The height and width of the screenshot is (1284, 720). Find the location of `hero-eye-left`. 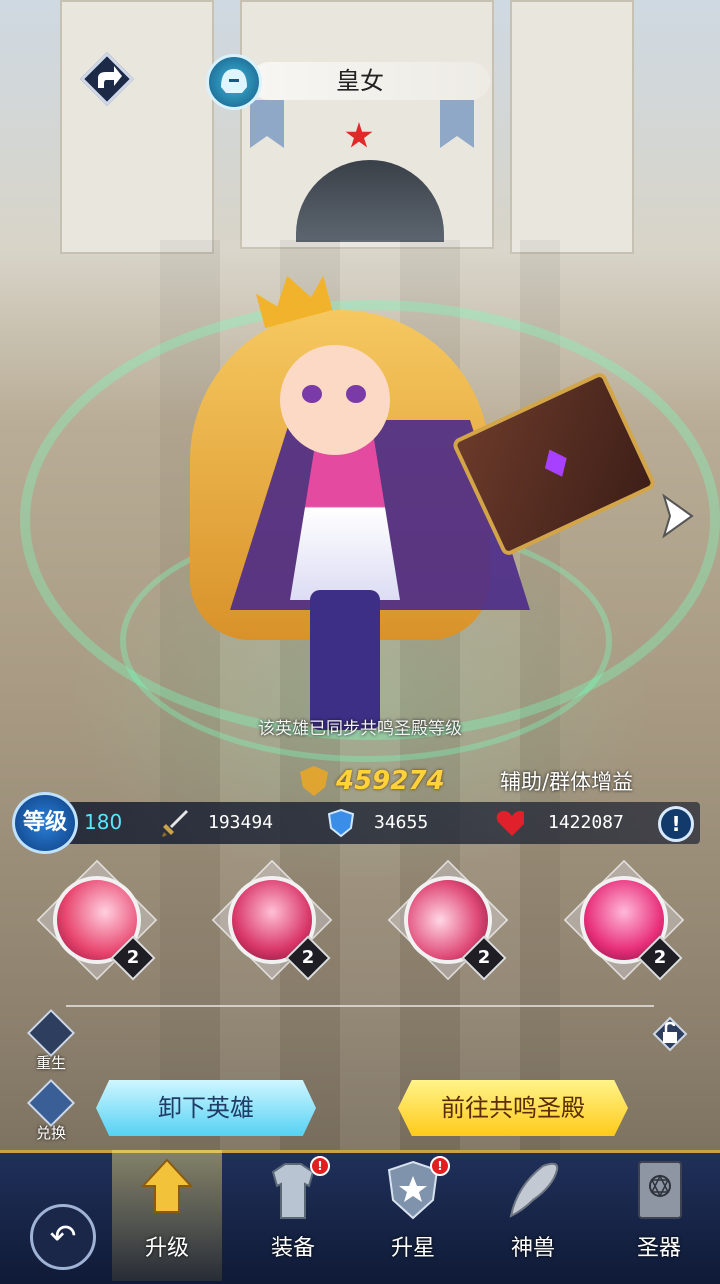

hero-eye-left is located at coordinates (312, 394).